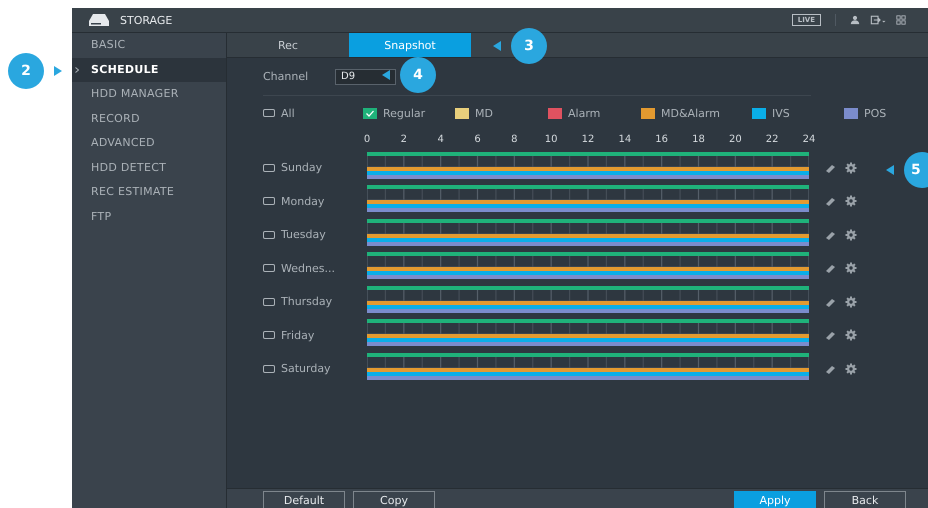 The image size is (928, 508). I want to click on footer-button: Copy, so click(394, 499).